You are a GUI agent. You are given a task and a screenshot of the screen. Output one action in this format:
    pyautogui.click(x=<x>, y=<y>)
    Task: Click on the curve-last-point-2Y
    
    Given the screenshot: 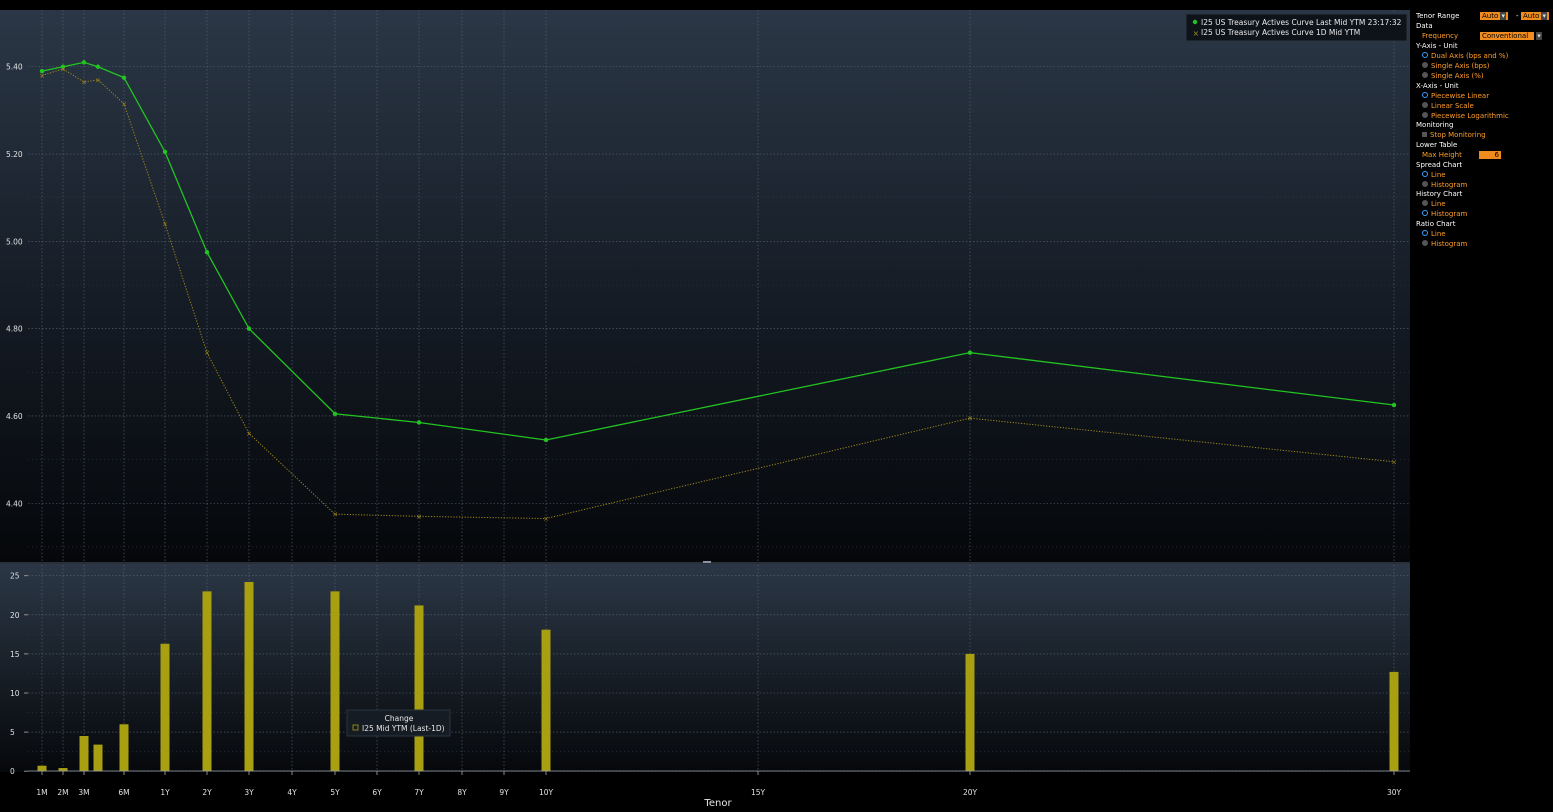 What is the action you would take?
    pyautogui.click(x=207, y=252)
    